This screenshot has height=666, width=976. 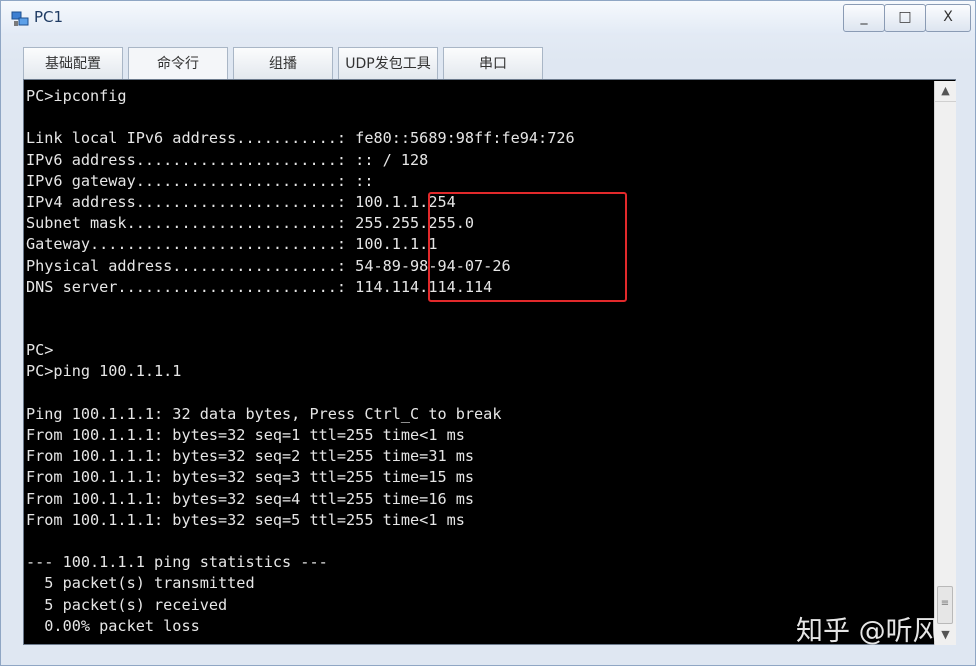 What do you see at coordinates (493, 63) in the screenshot?
I see `tab-serial-port: 串口` at bounding box center [493, 63].